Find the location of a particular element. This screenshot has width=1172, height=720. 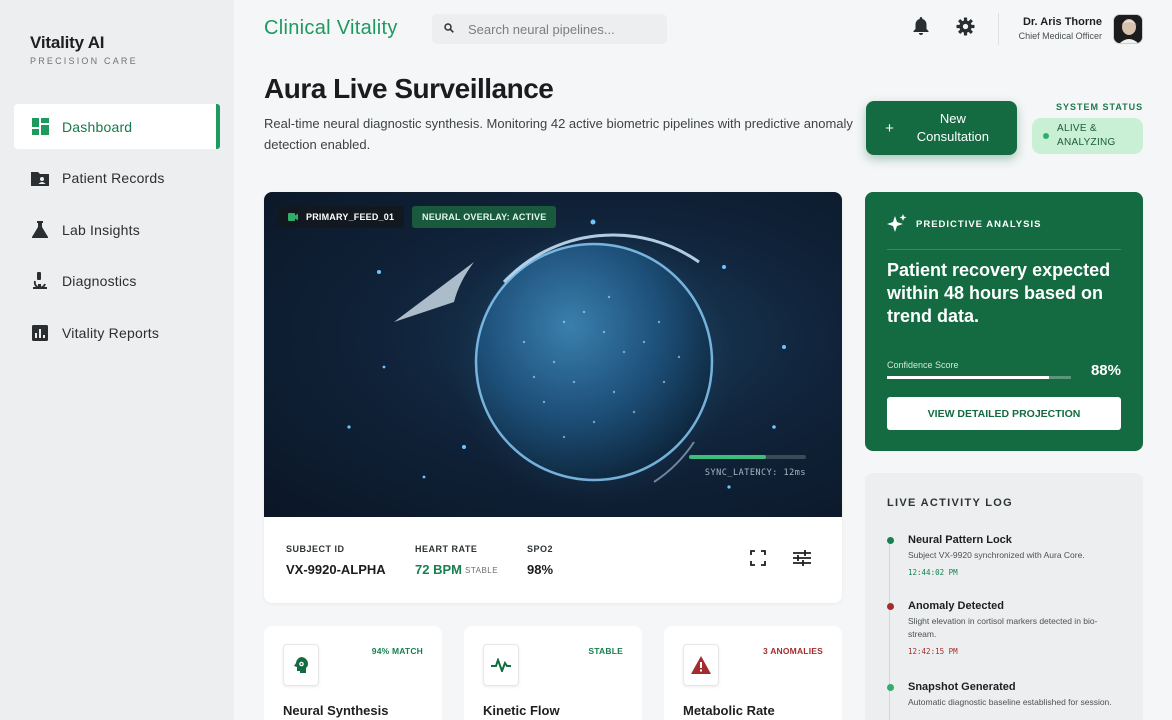

sync-progress-fill is located at coordinates (728, 457).